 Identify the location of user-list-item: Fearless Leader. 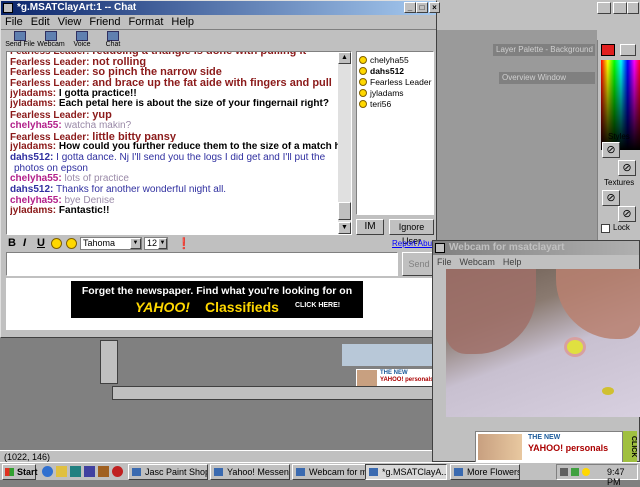
(395, 82).